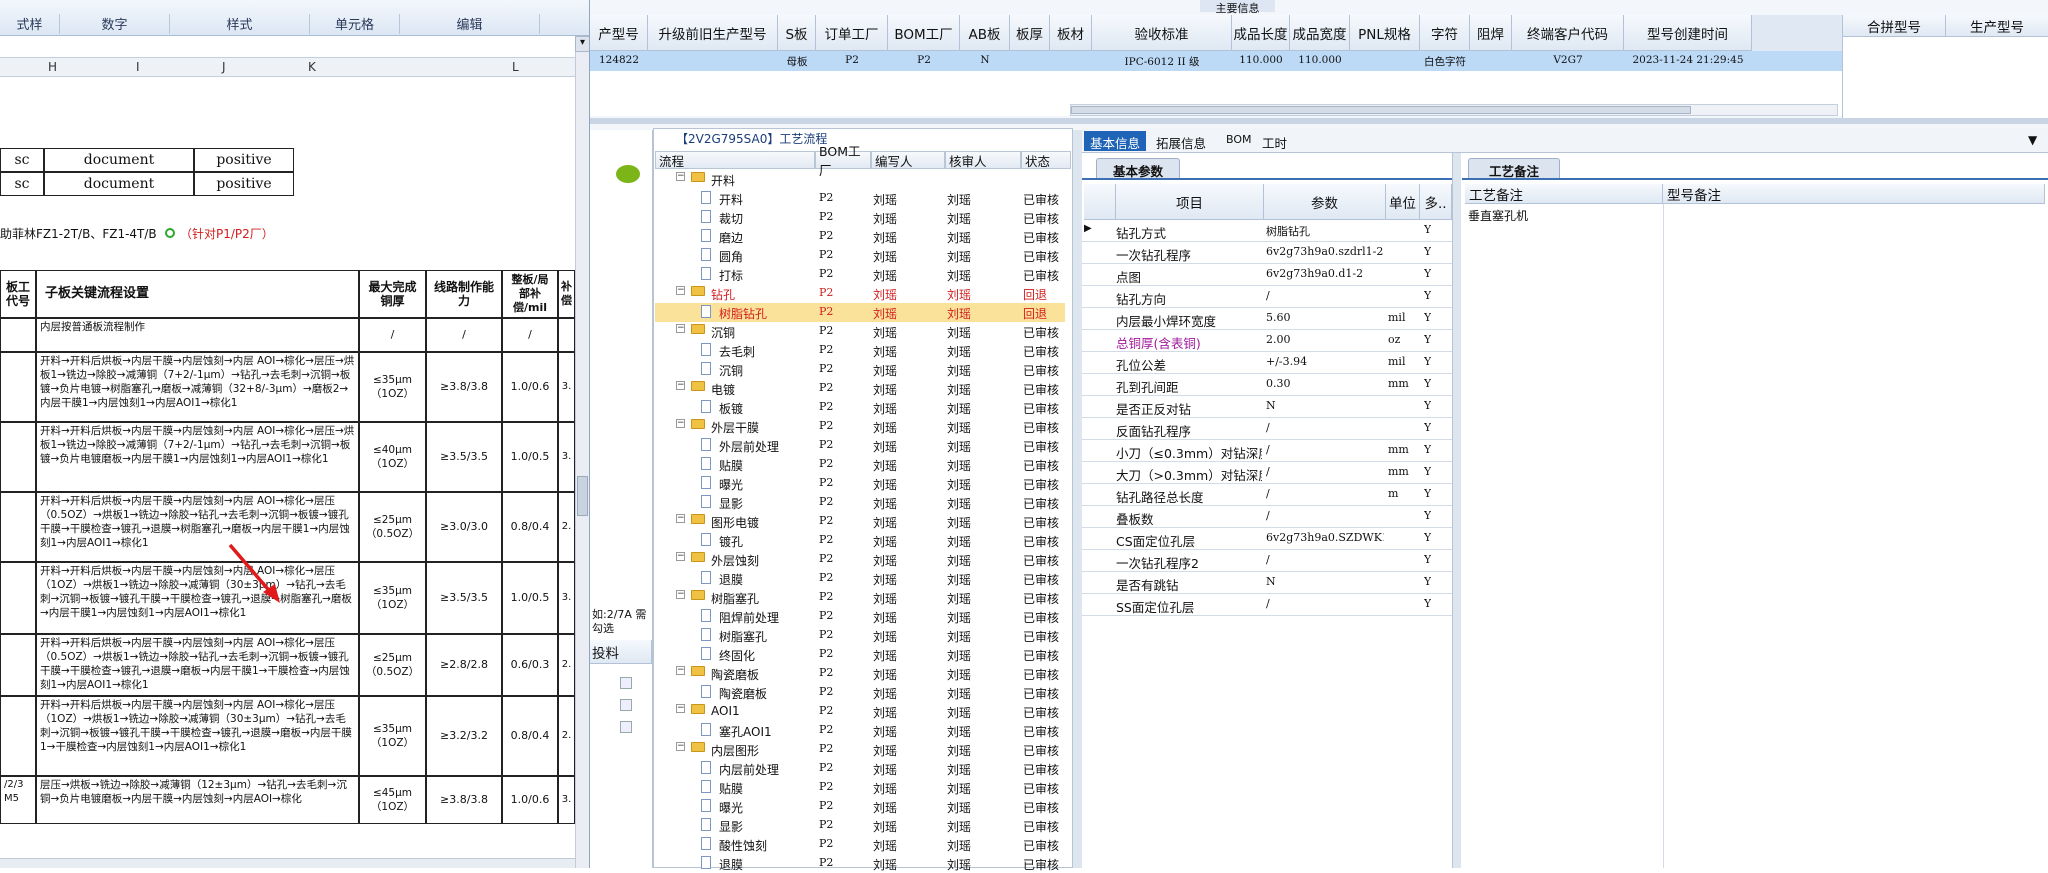 The height and width of the screenshot is (873, 2048). I want to click on param-row: 钻孔路径总长度 / m Y, so click(1267, 495).